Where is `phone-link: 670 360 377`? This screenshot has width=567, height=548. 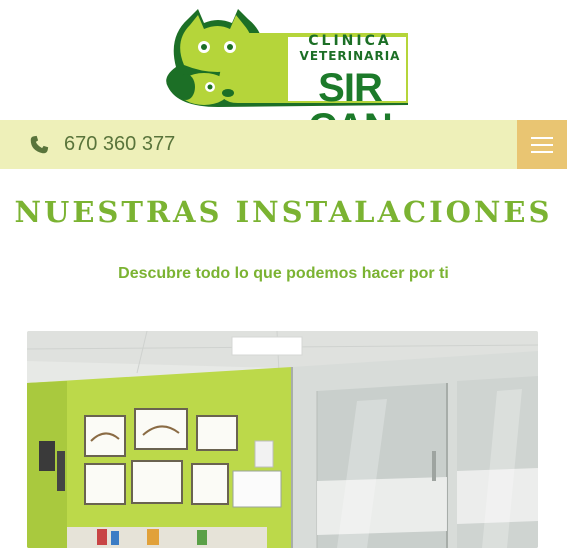
phone-link: 670 360 377 is located at coordinates (101, 144).